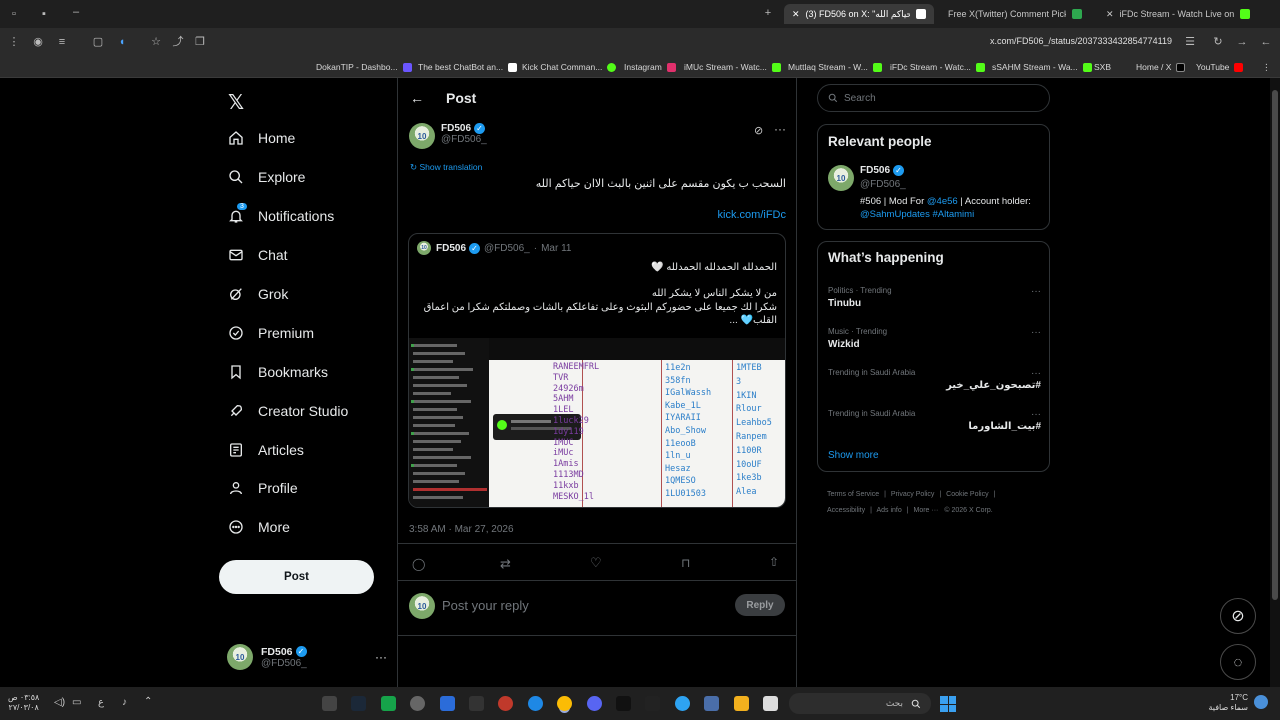 This screenshot has height=720, width=1280. What do you see at coordinates (948, 704) in the screenshot?
I see `windows-start-icon` at bounding box center [948, 704].